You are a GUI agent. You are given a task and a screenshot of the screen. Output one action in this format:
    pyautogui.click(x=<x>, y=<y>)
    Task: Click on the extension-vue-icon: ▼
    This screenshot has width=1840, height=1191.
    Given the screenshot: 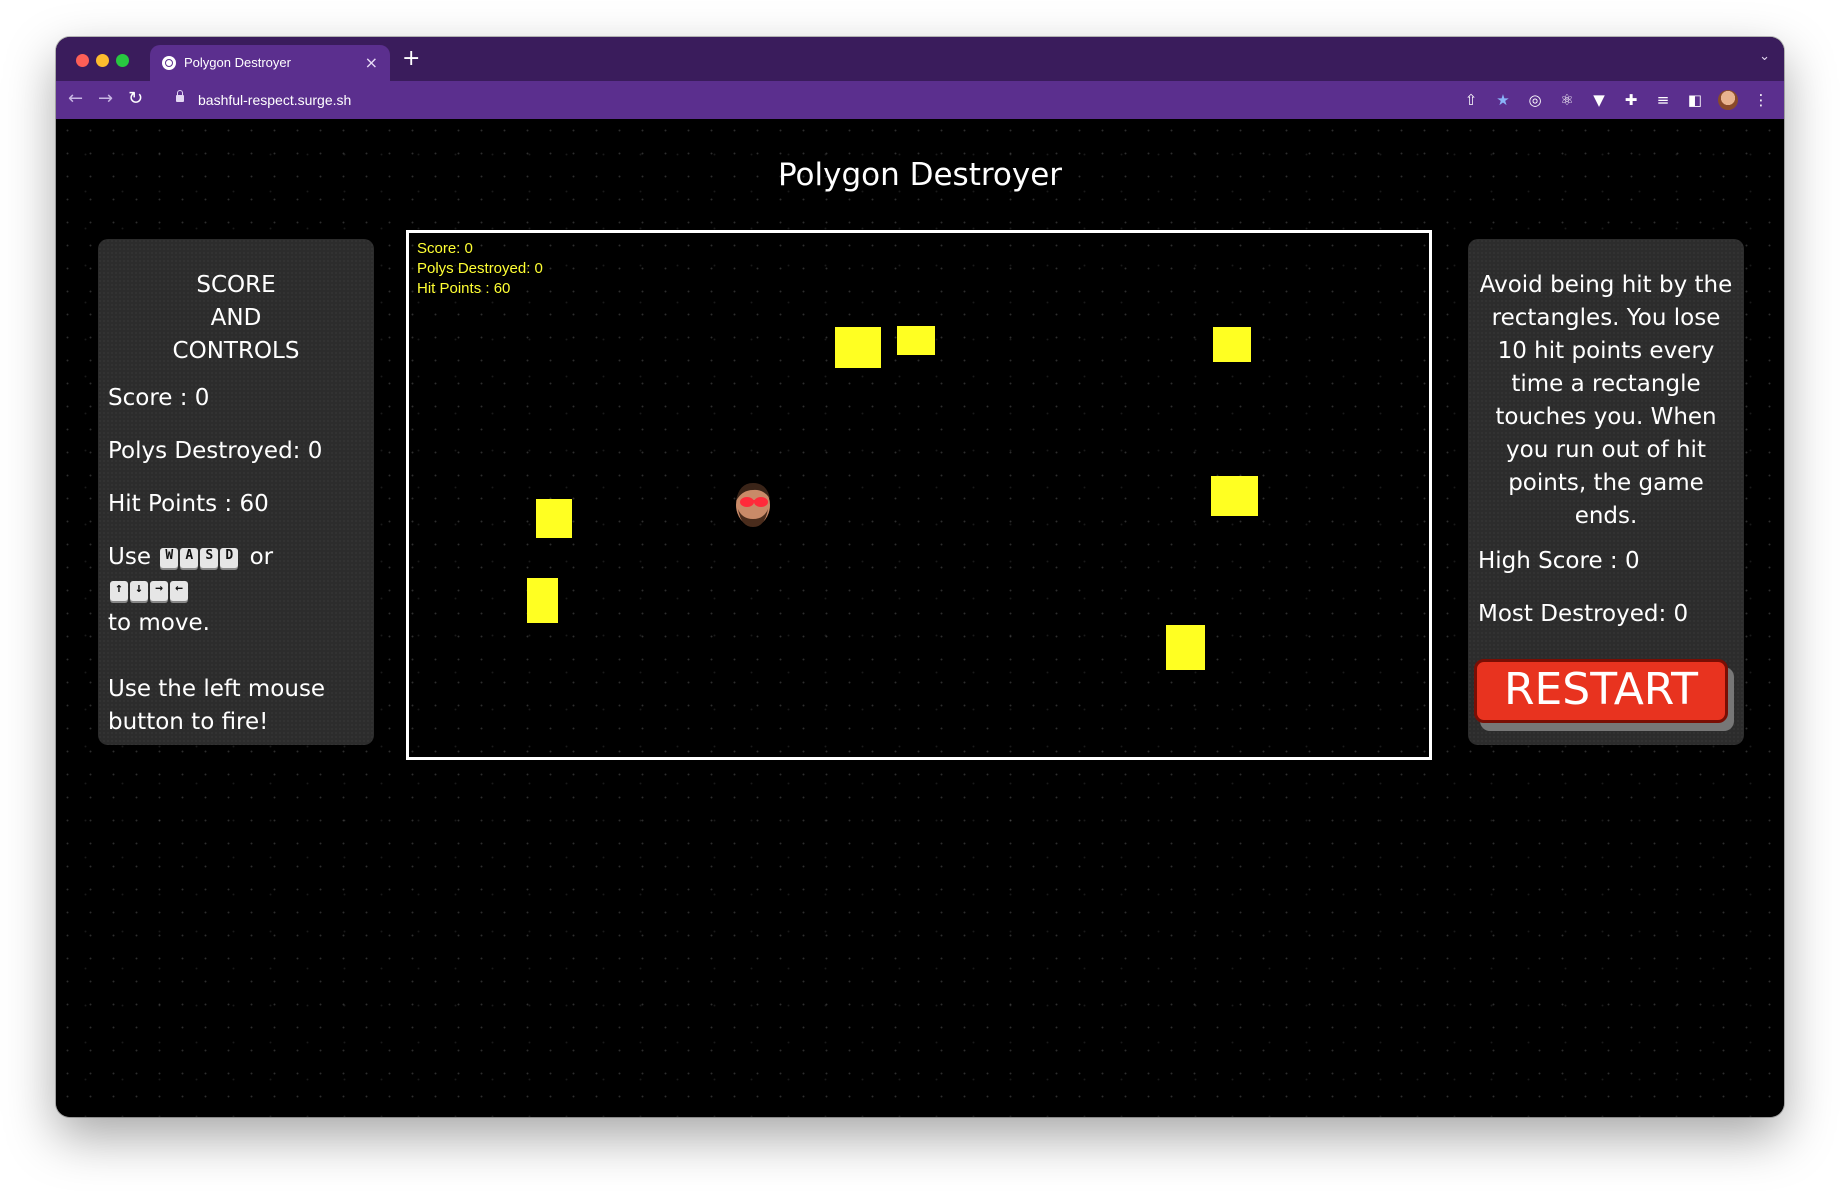 What is the action you would take?
    pyautogui.click(x=1599, y=100)
    